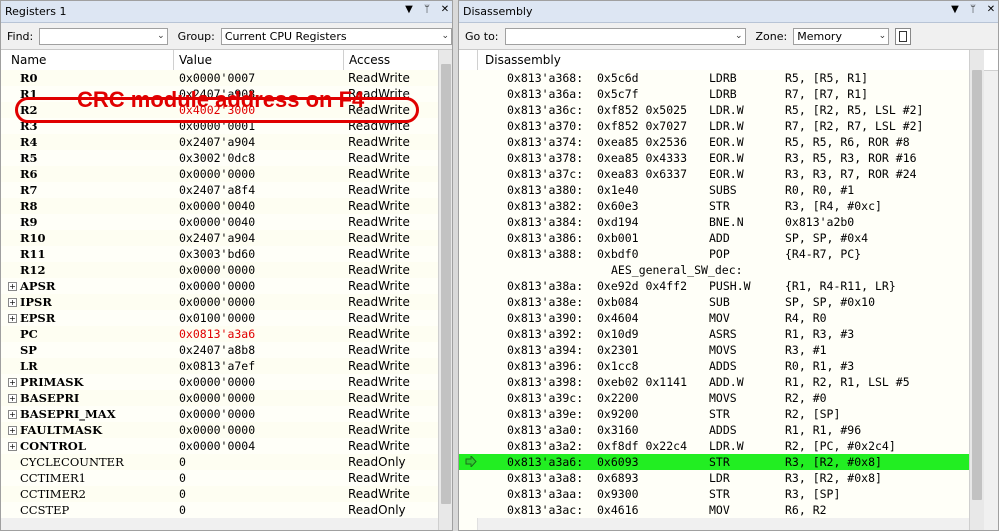  Describe the element at coordinates (714, 222) in the screenshot. I see `disassembly-row: 0x813'a384: 0xd194 BNE.N 0x813'a2b0` at that location.